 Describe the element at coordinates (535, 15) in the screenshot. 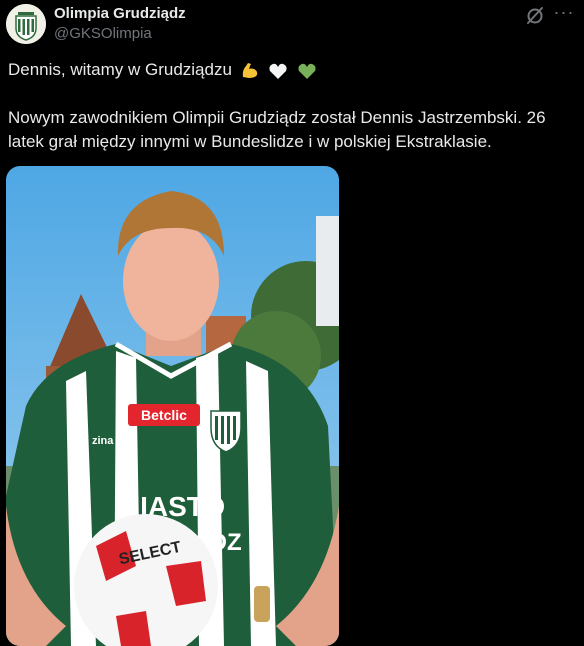

I see `grok-slash-icon` at that location.